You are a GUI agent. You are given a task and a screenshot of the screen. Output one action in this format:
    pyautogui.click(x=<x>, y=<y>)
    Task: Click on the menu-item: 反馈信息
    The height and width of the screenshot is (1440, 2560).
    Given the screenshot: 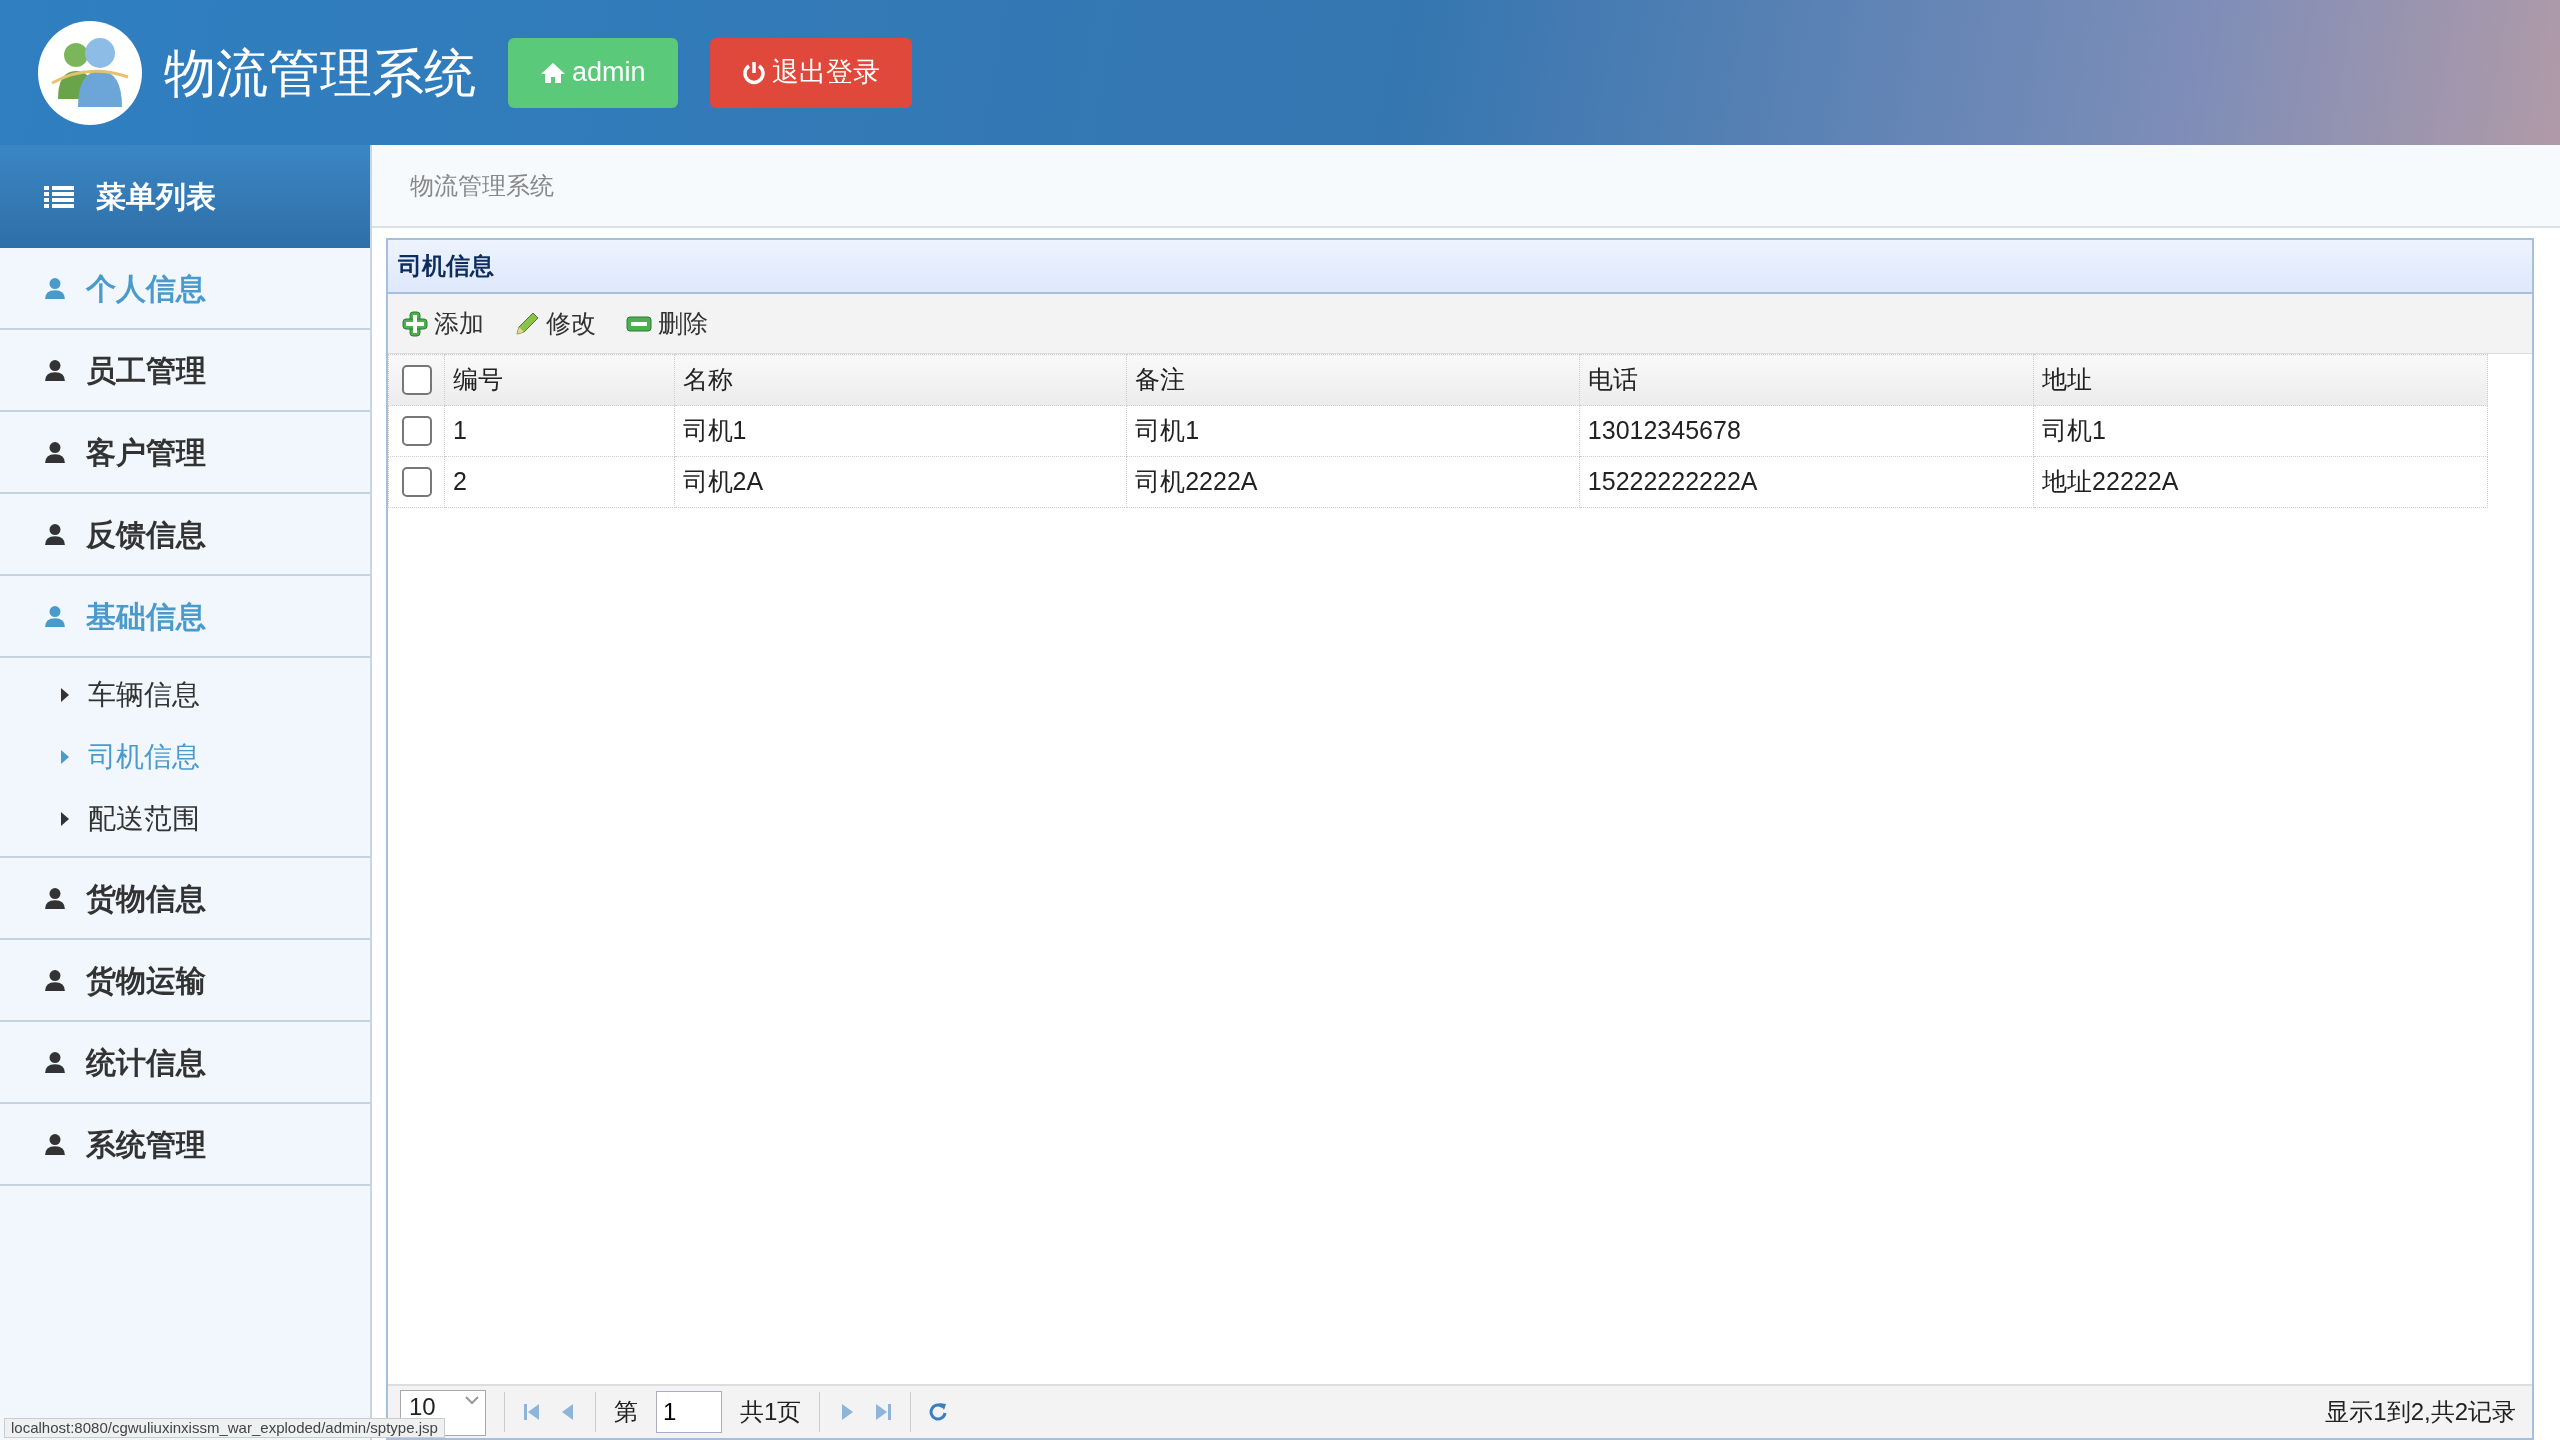 What is the action you would take?
    pyautogui.click(x=185, y=535)
    